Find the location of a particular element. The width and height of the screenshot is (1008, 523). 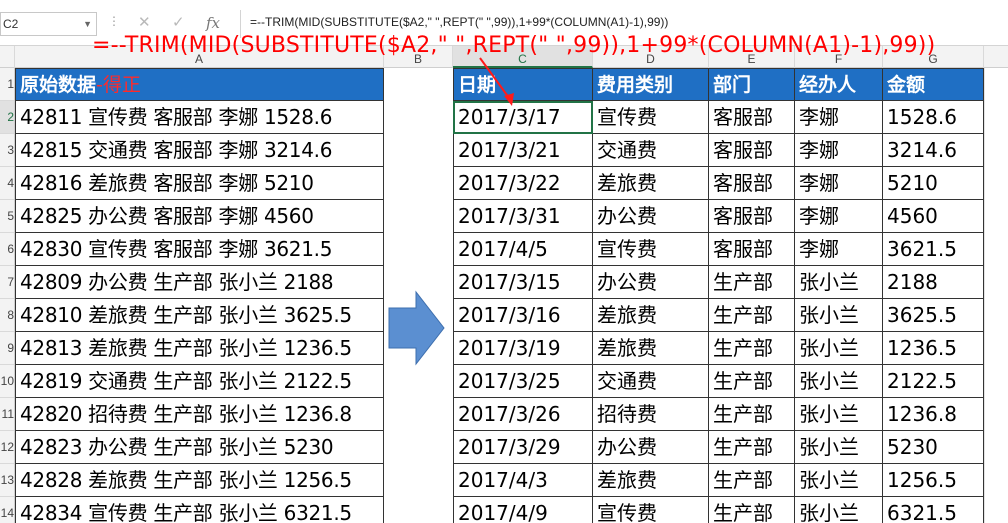

source-header-cell: 原始数据-得正 is located at coordinates (199, 84).